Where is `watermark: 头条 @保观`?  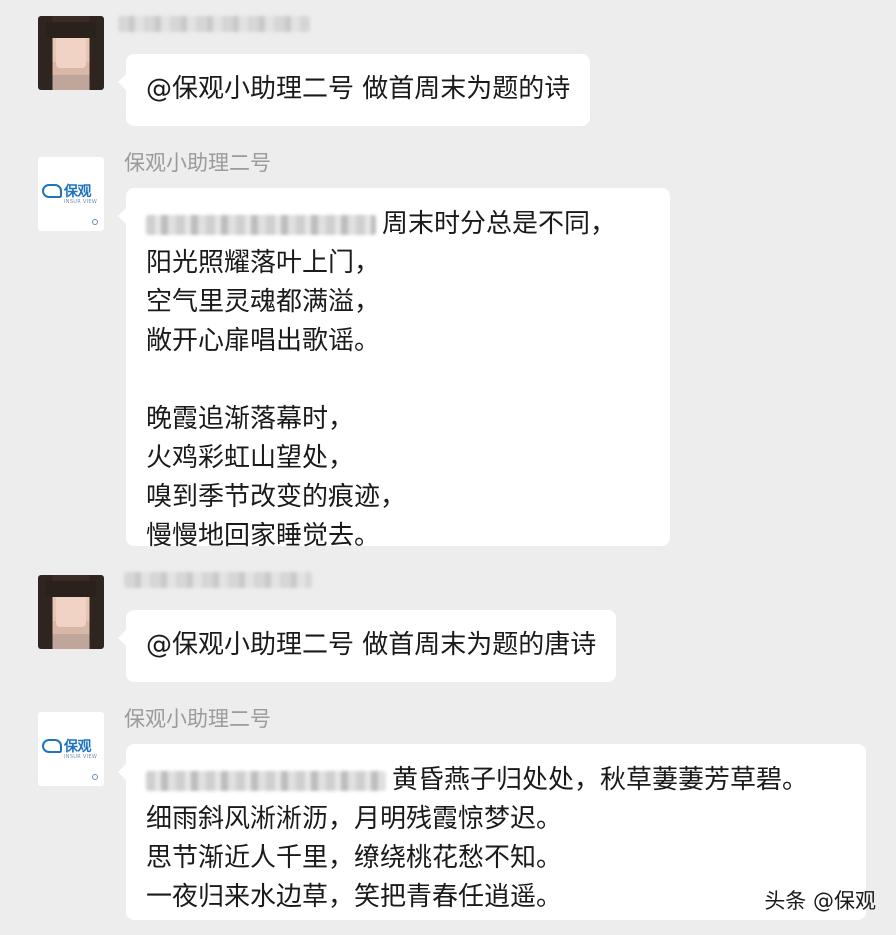 watermark: 头条 @保观 is located at coordinates (820, 901).